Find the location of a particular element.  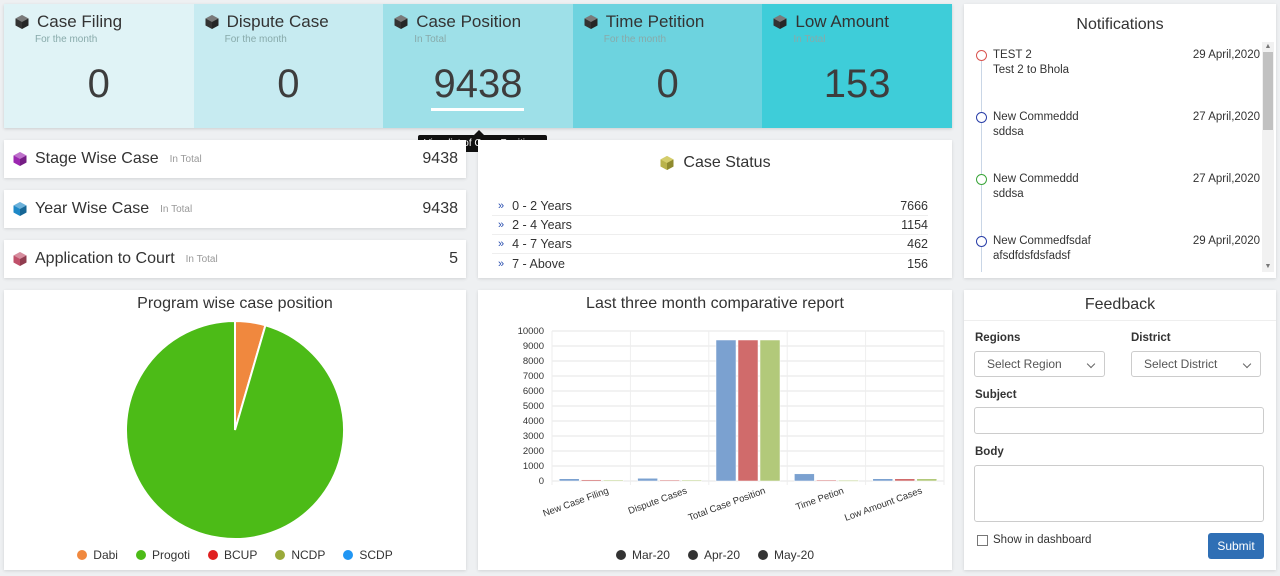

timeline-dot is located at coordinates (981, 241).